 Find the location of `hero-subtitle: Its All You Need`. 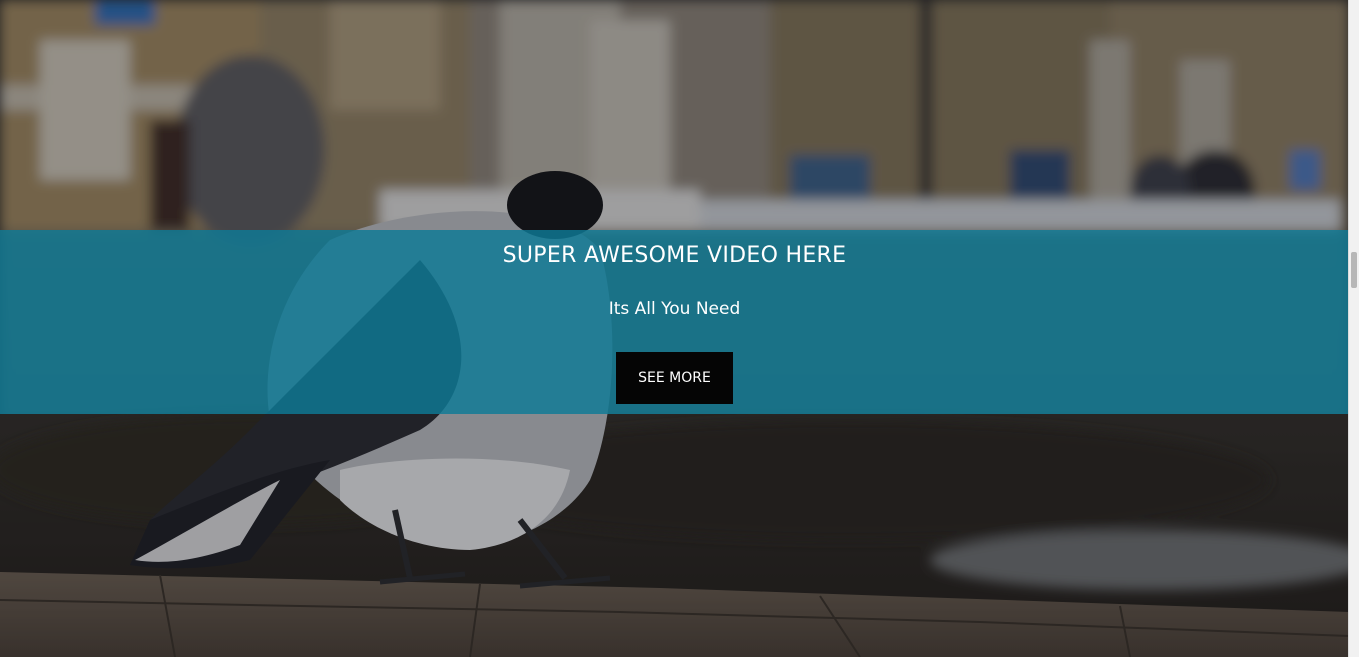

hero-subtitle: Its All You Need is located at coordinates (674, 309).